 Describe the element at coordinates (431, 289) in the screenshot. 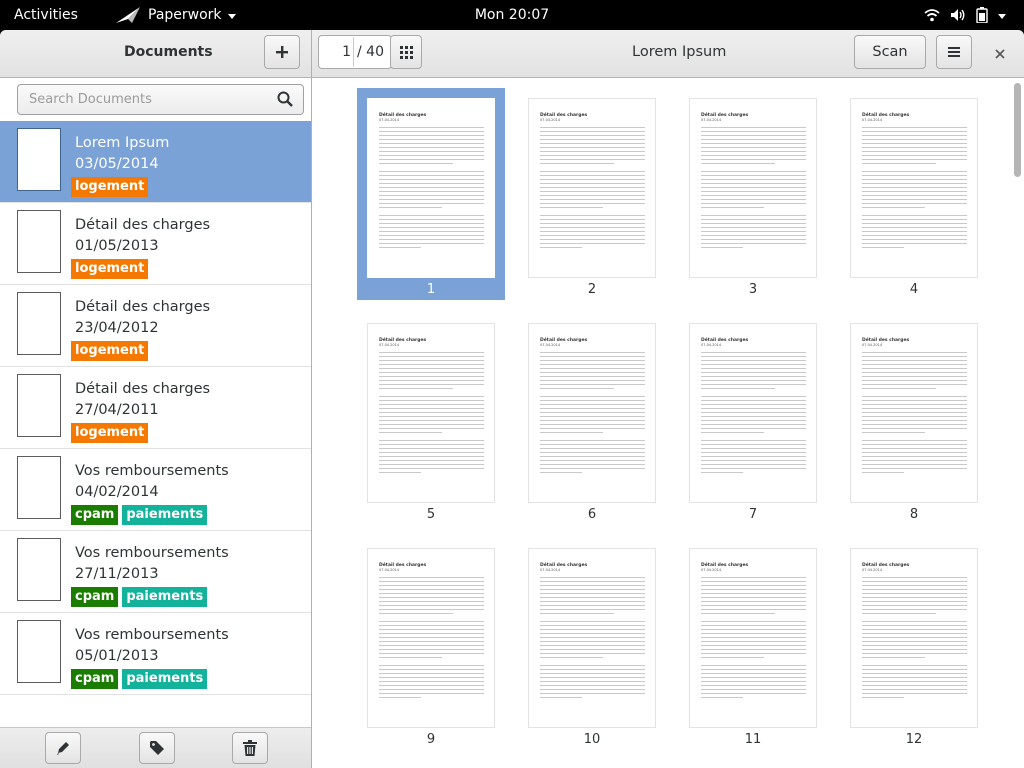

I see `page-number-label: 1` at that location.